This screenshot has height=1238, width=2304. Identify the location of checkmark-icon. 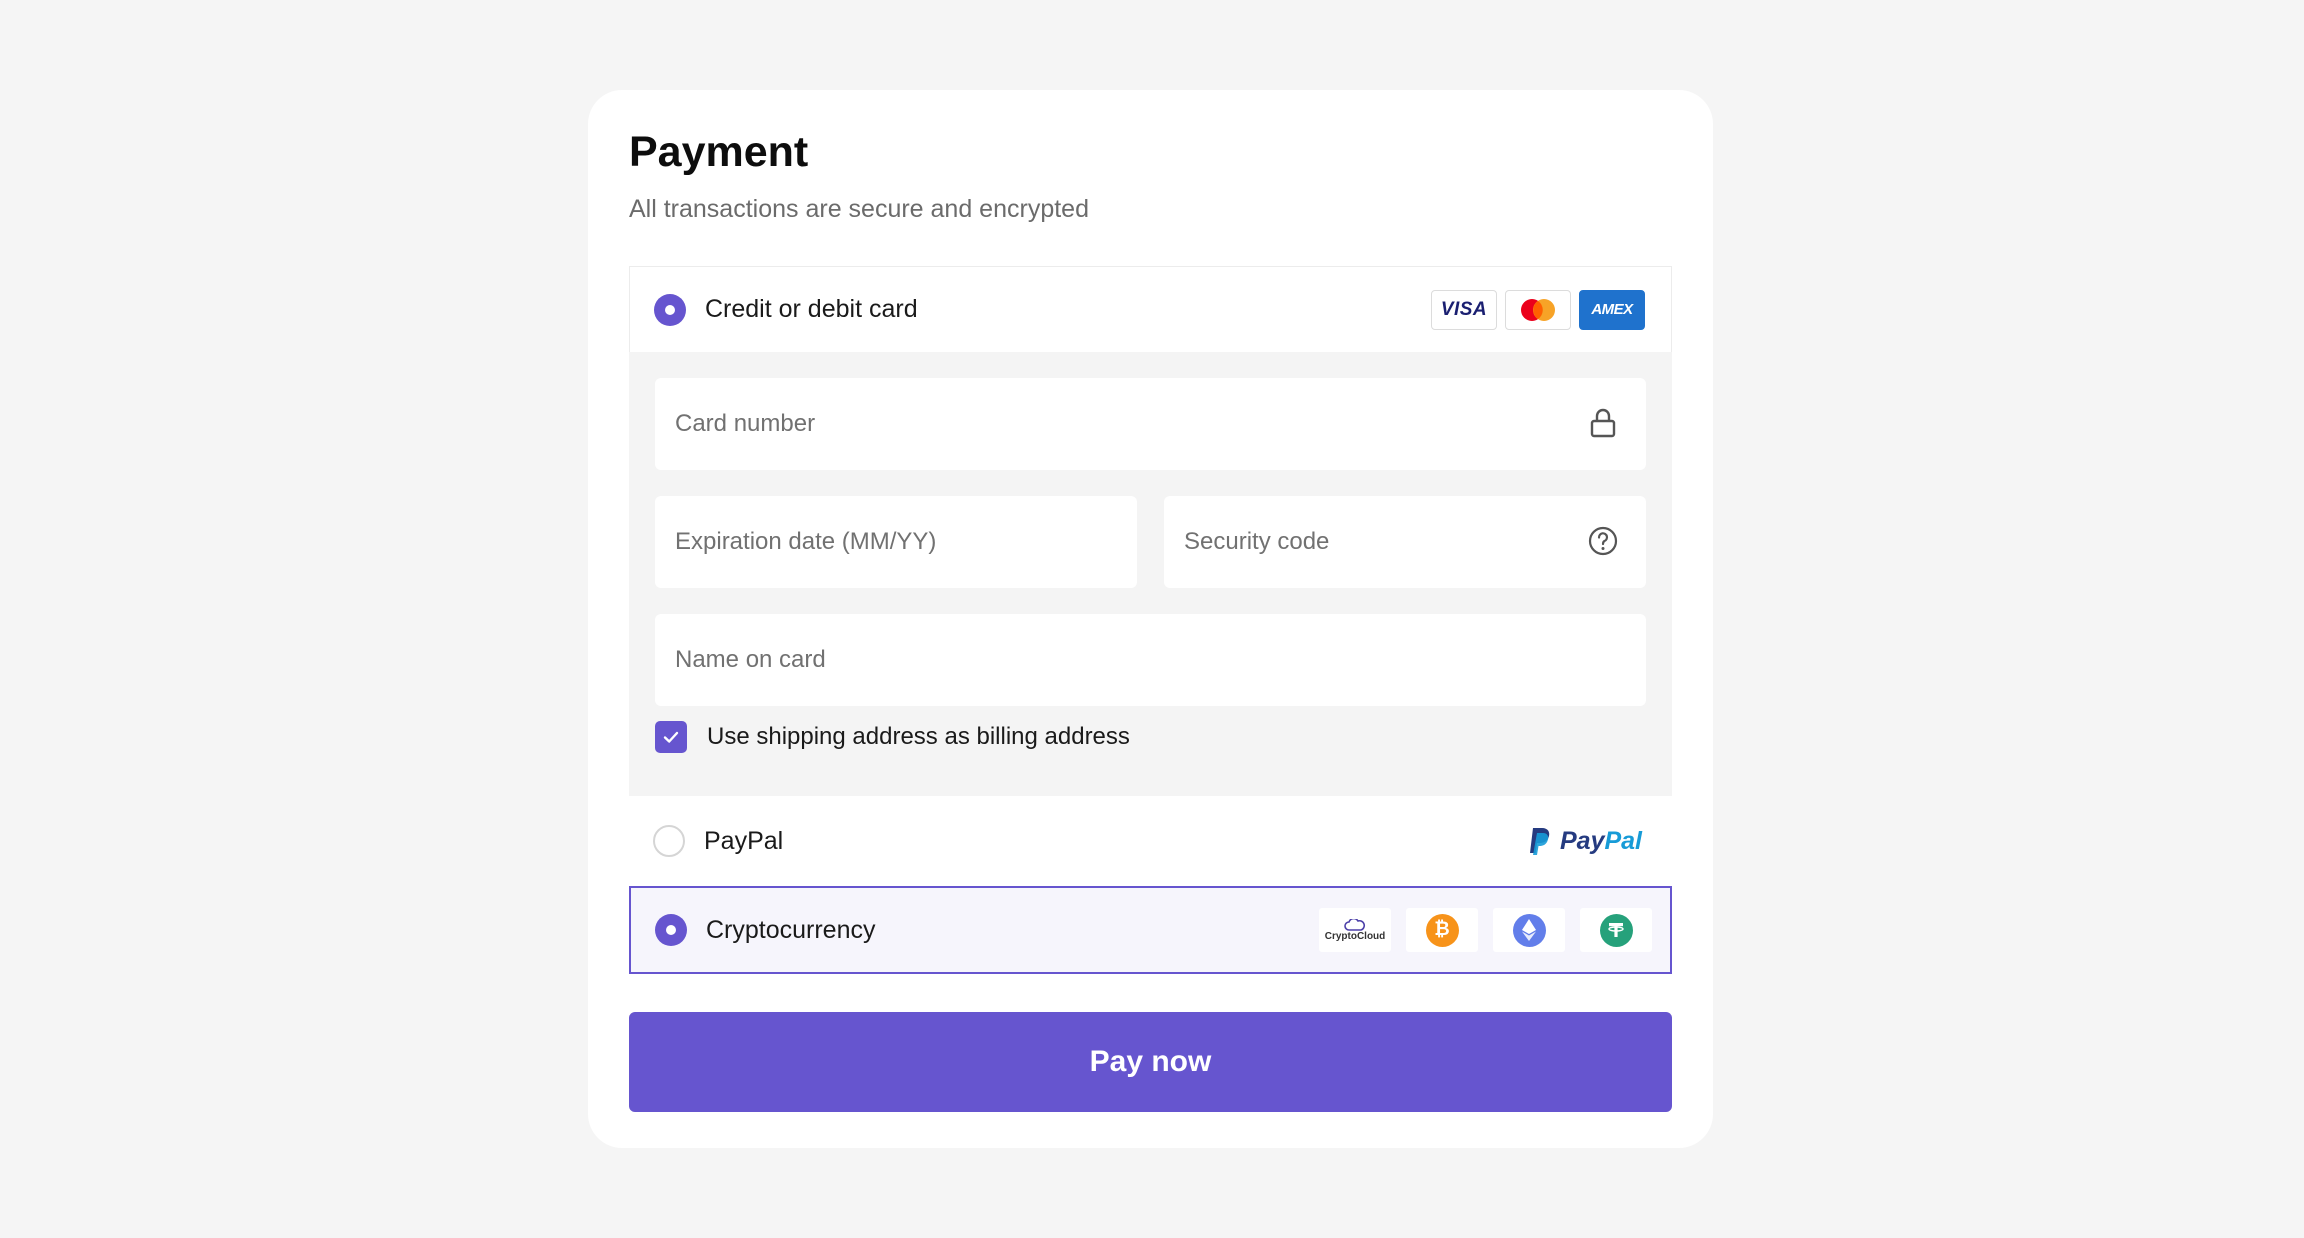
(671, 737).